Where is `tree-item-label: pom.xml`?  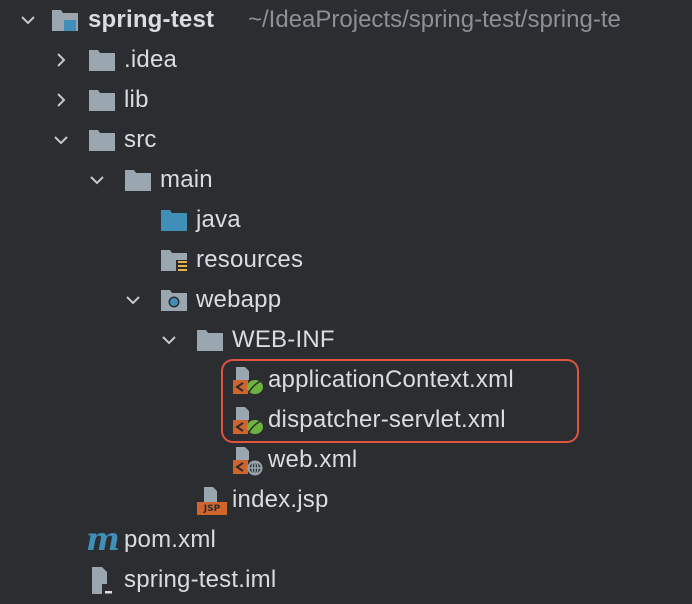
tree-item-label: pom.xml is located at coordinates (170, 539).